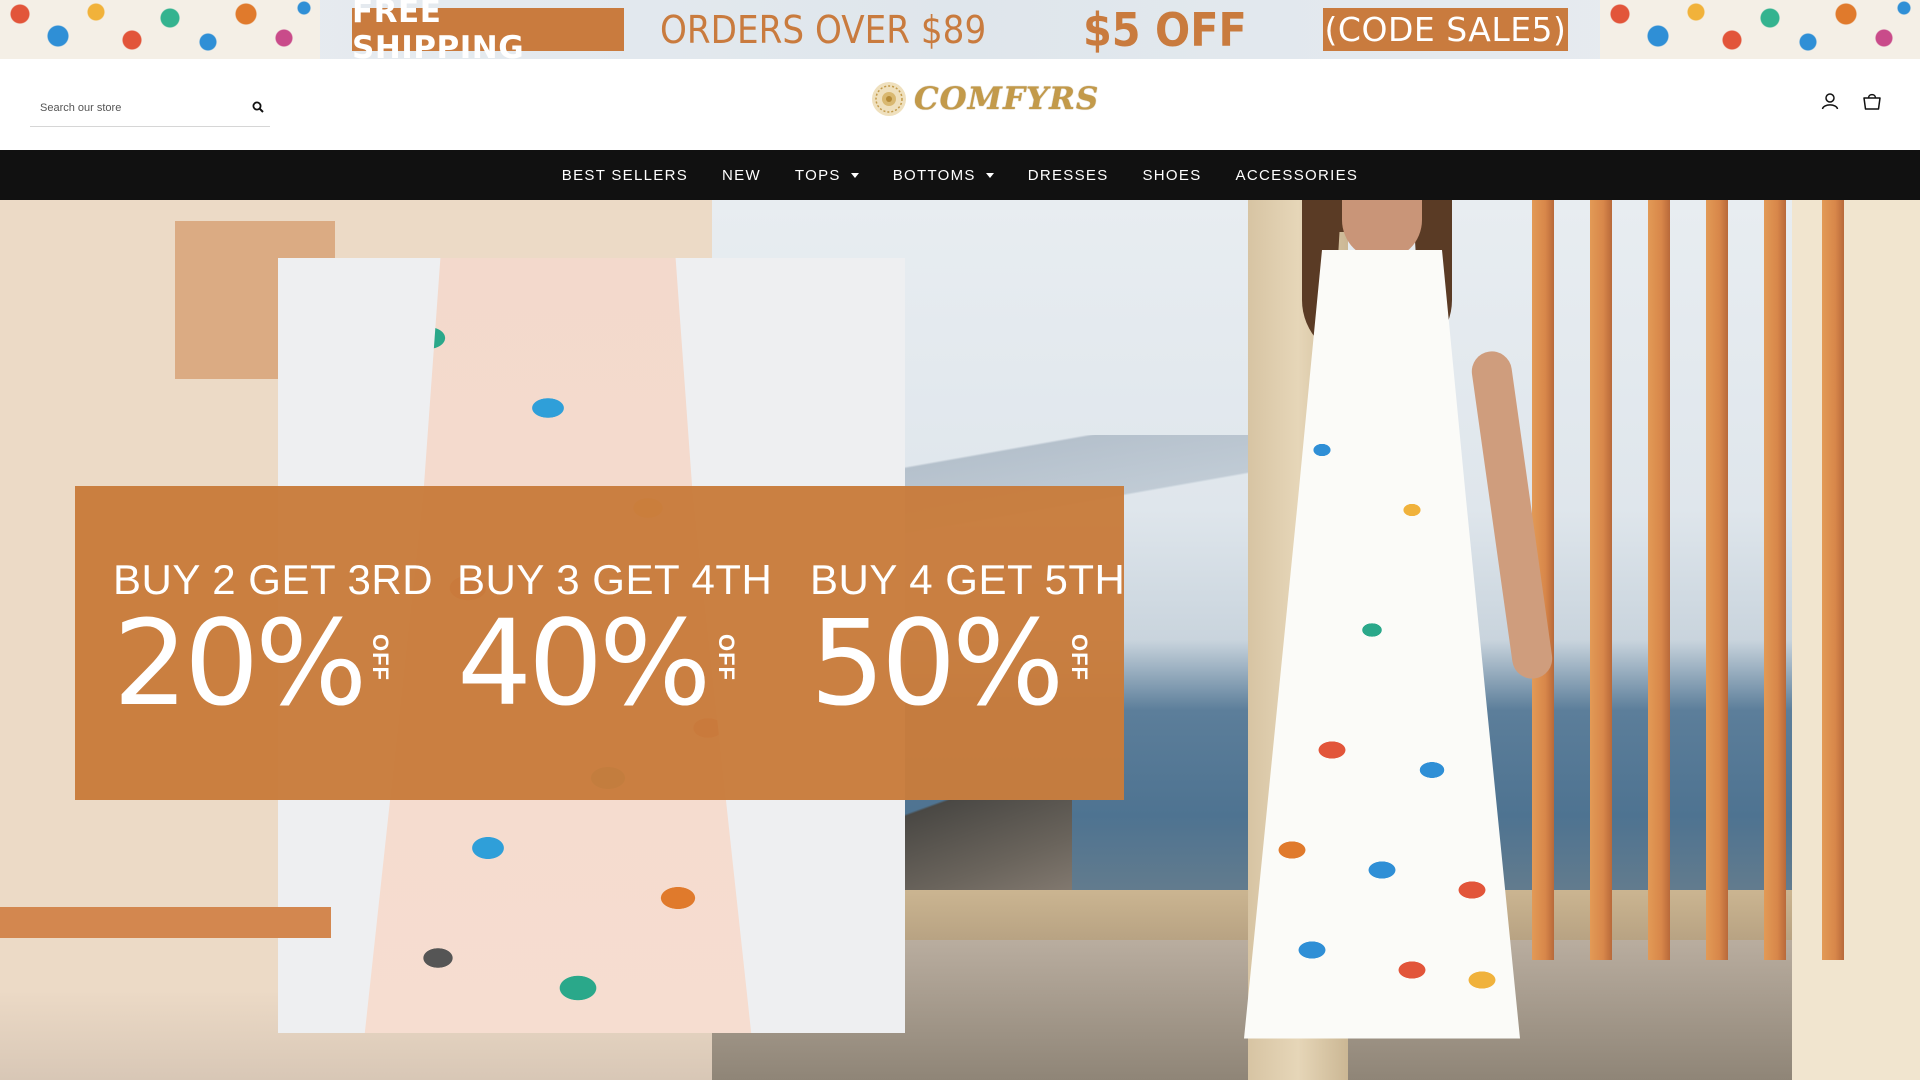  I want to click on nav-item-bottoms: BOTTOMS, so click(943, 175).